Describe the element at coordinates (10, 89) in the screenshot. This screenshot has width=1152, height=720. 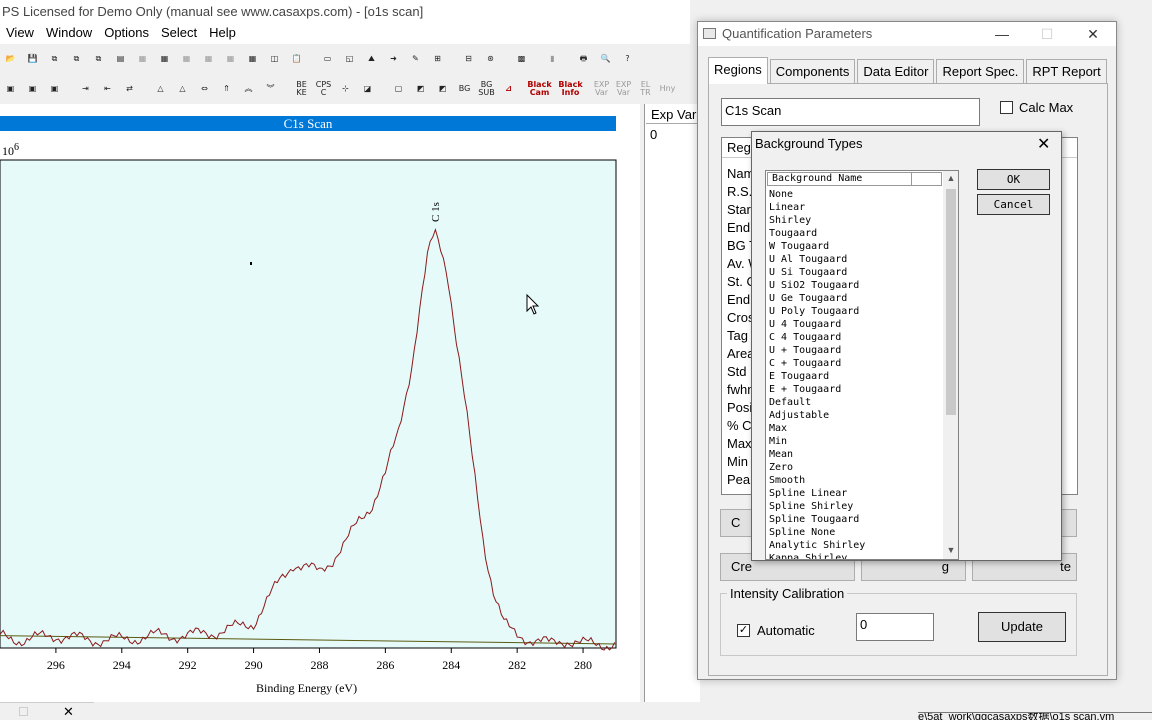
I see `overlay-icon: ▣` at that location.